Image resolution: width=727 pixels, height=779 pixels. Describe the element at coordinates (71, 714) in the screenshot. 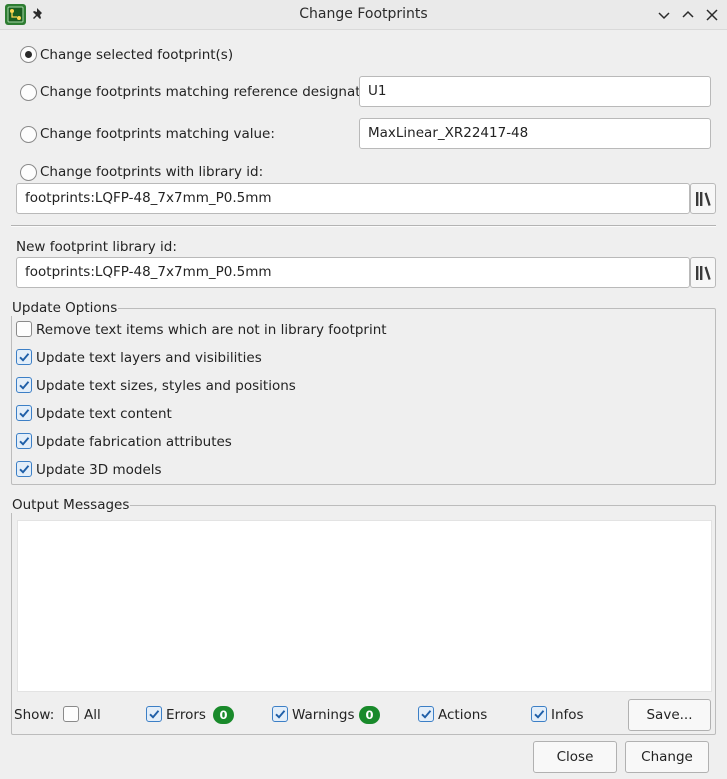

I see `filter-all-checkbox` at that location.